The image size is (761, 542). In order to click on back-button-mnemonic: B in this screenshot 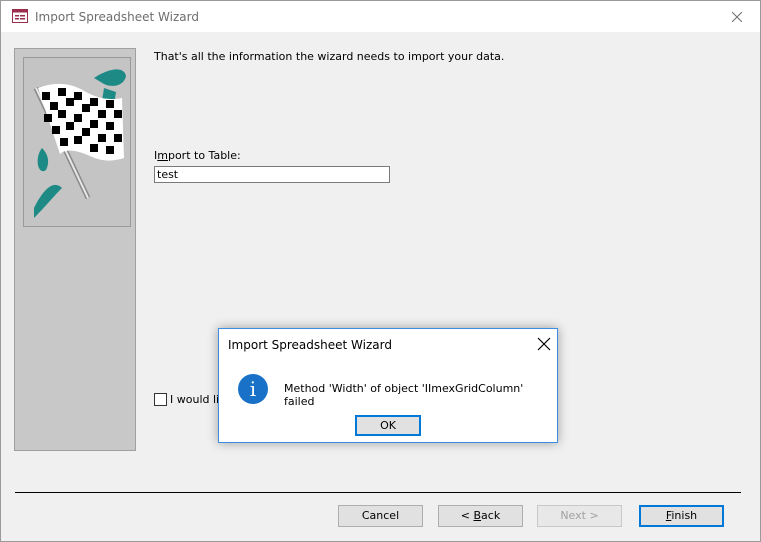, I will do `click(477, 515)`.